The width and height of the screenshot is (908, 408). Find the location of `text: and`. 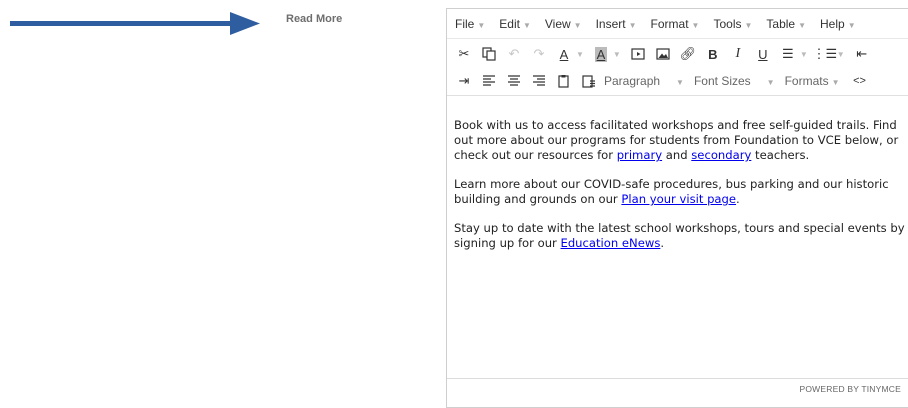

text: and is located at coordinates (677, 155).